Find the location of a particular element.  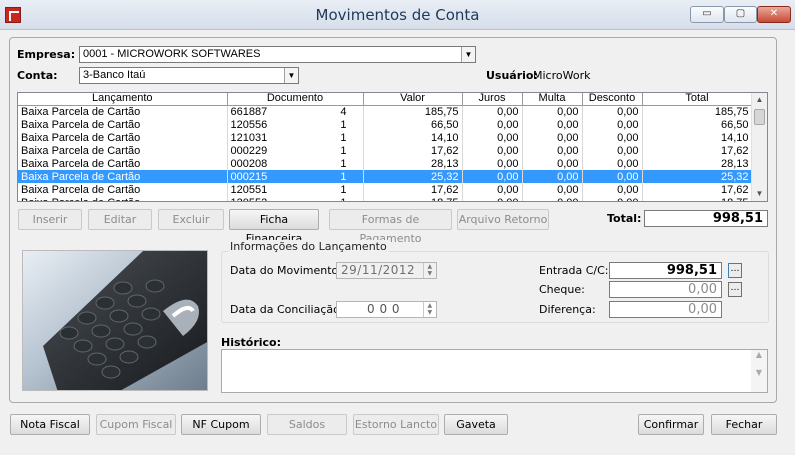

formas-pagamento-button: Formas de Pagamento is located at coordinates (390, 227).